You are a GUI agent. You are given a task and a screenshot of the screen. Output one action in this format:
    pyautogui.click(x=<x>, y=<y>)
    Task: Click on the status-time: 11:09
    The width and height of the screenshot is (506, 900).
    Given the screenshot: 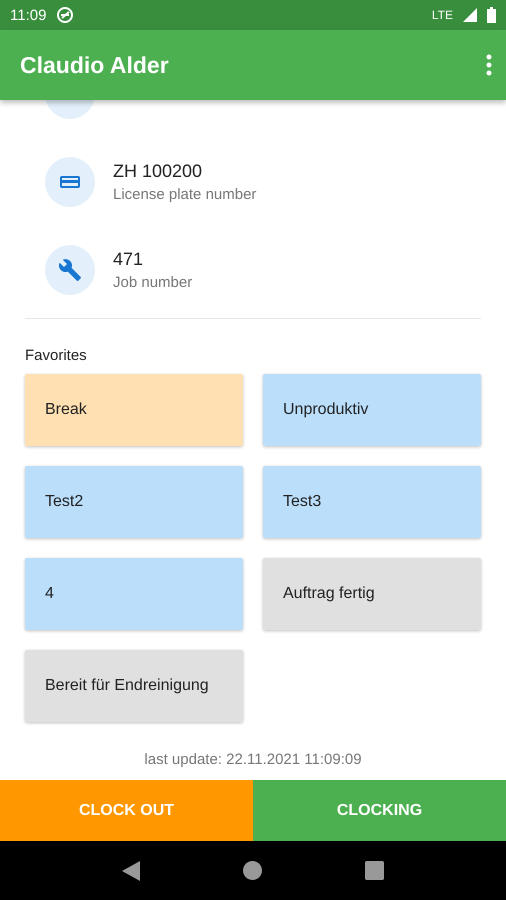 What is the action you would take?
    pyautogui.click(x=28, y=15)
    